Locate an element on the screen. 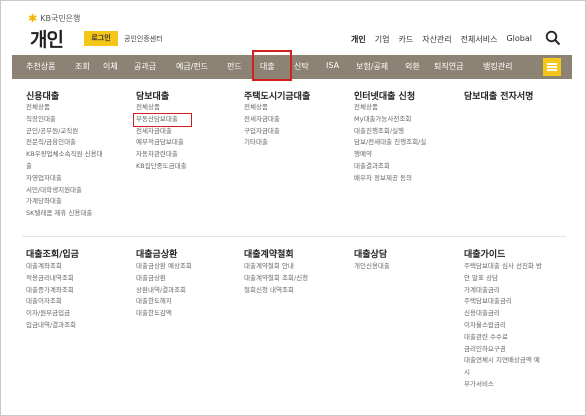 The width and height of the screenshot is (586, 416). menu-trust: 신탁 is located at coordinates (301, 66).